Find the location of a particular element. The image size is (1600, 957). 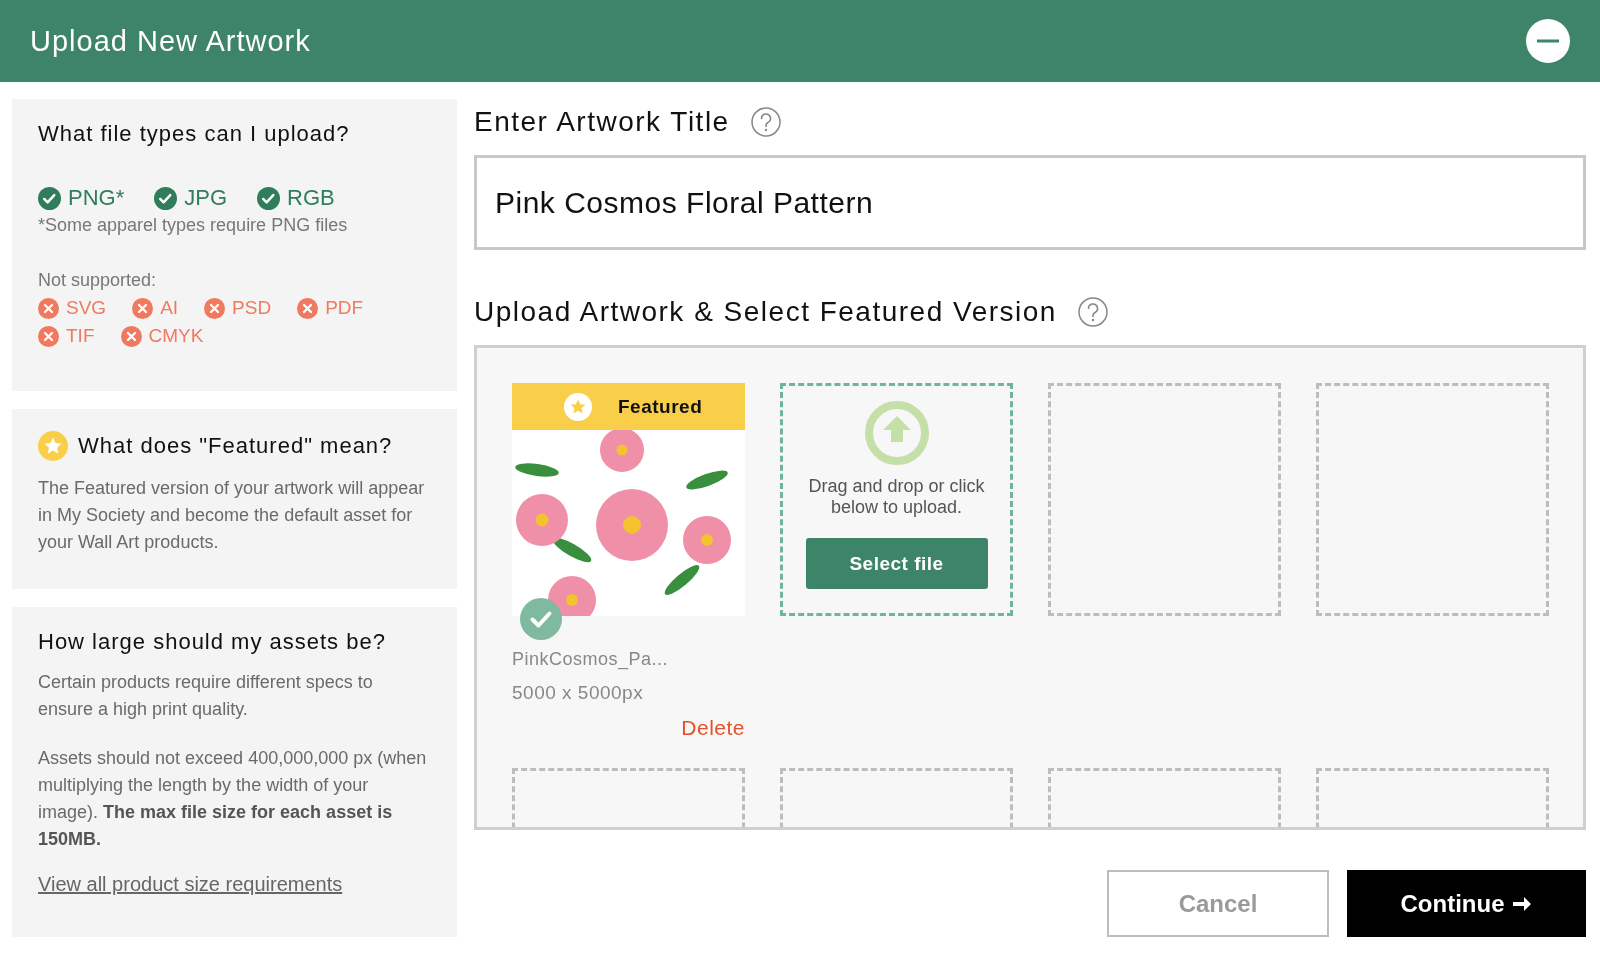

featured-badge: Featured is located at coordinates (628, 406).